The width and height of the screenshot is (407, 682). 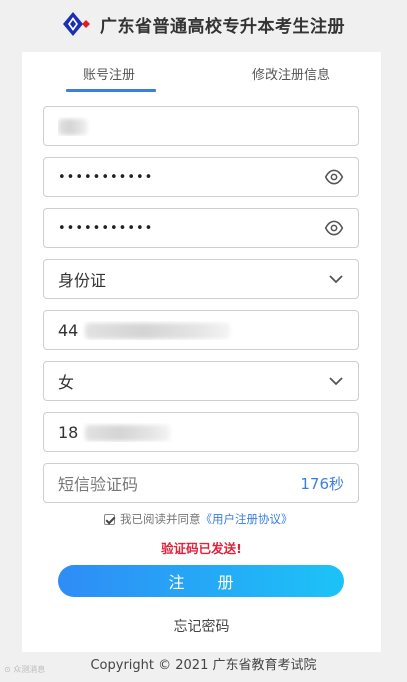 I want to click on forgot-password-link: 忘记密码, so click(x=201, y=626).